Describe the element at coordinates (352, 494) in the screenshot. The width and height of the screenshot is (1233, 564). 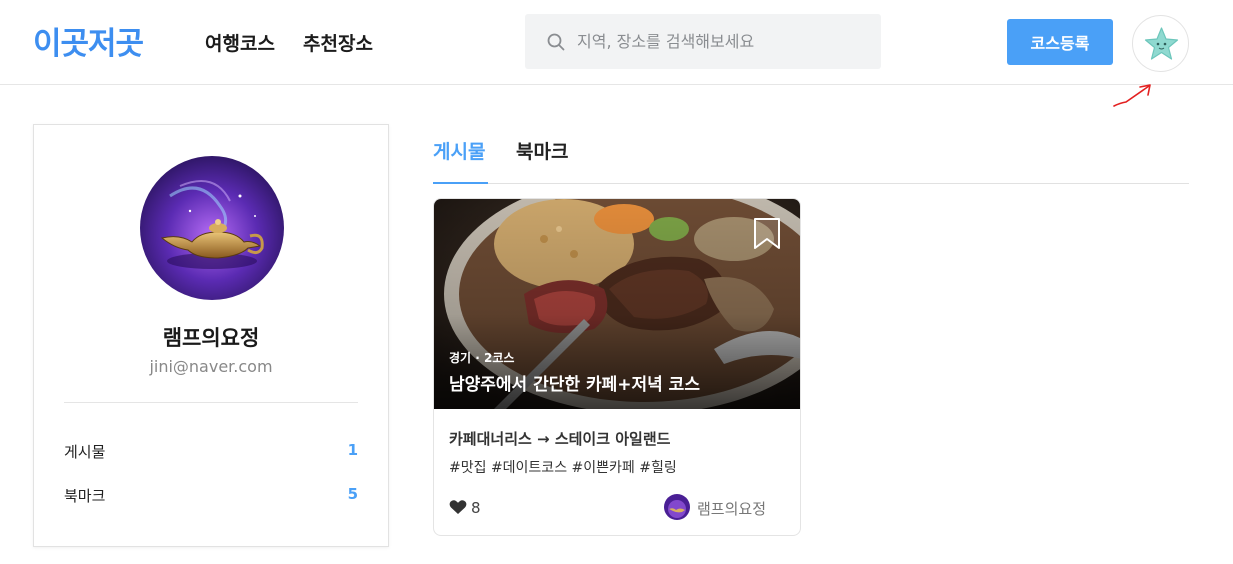
I see `stat-bookmarks-count: 5` at that location.